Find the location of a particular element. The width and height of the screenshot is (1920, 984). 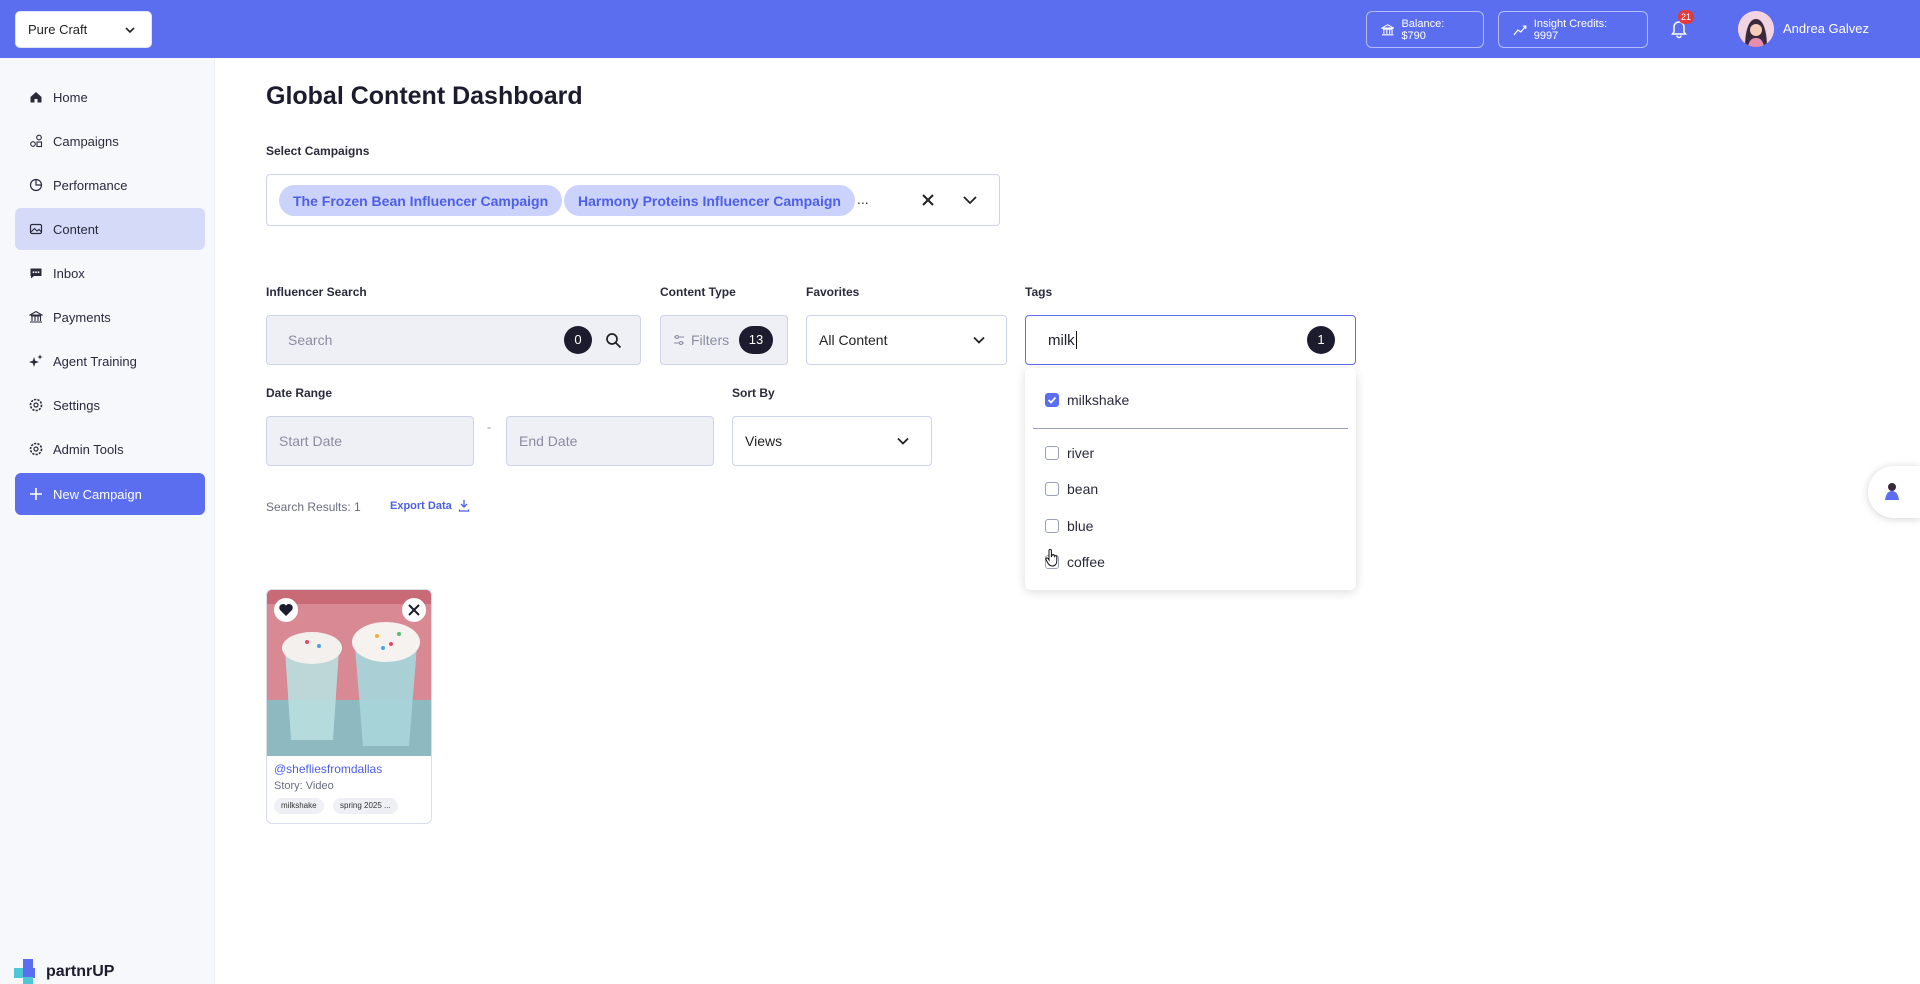

tags-input-value: milk is located at coordinates (1061, 340).